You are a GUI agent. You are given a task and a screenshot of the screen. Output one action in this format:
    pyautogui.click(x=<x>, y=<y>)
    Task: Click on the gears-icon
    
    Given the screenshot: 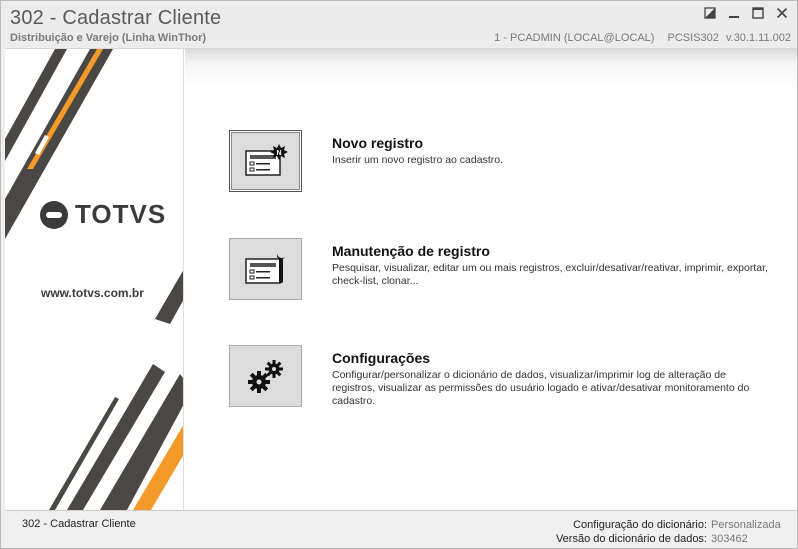 What is the action you would take?
    pyautogui.click(x=265, y=376)
    